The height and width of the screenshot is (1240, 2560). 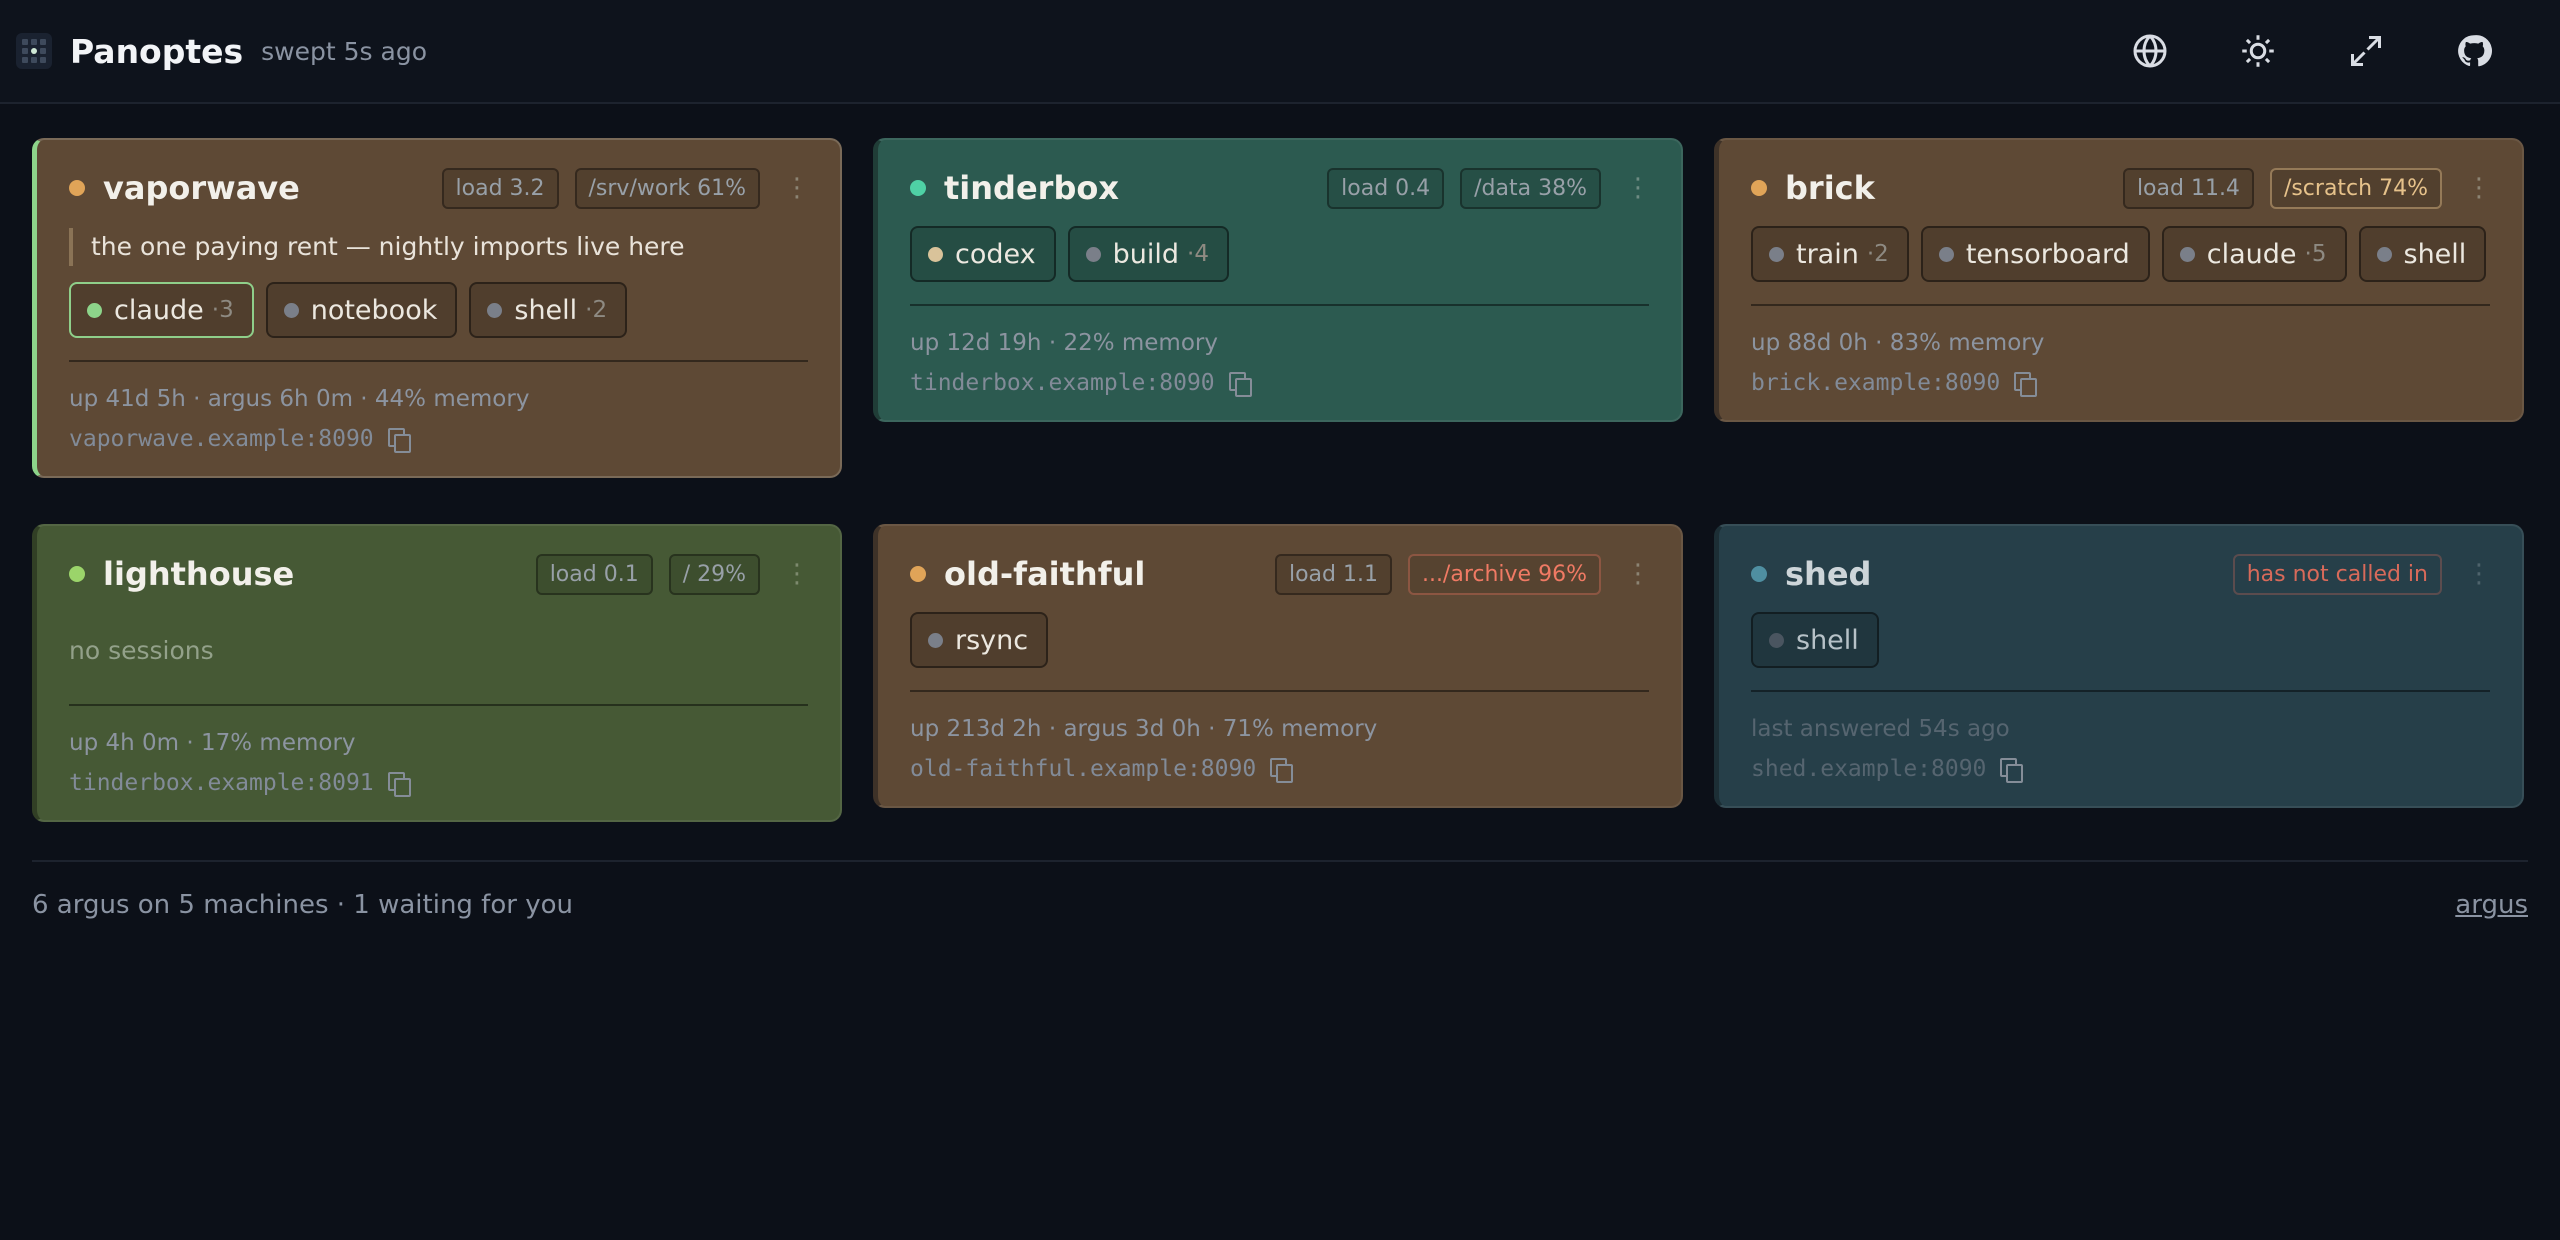 What do you see at coordinates (1280, 52) in the screenshot?
I see `top-bar: Panoptes swept 5s ago` at bounding box center [1280, 52].